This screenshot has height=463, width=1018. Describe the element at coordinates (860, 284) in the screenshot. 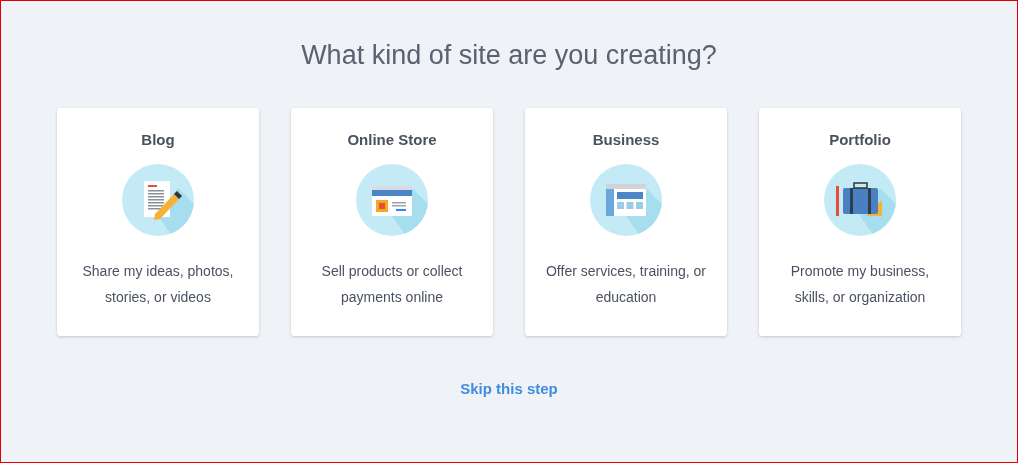

I see `card-description: Promote my business, skills, or organization` at that location.